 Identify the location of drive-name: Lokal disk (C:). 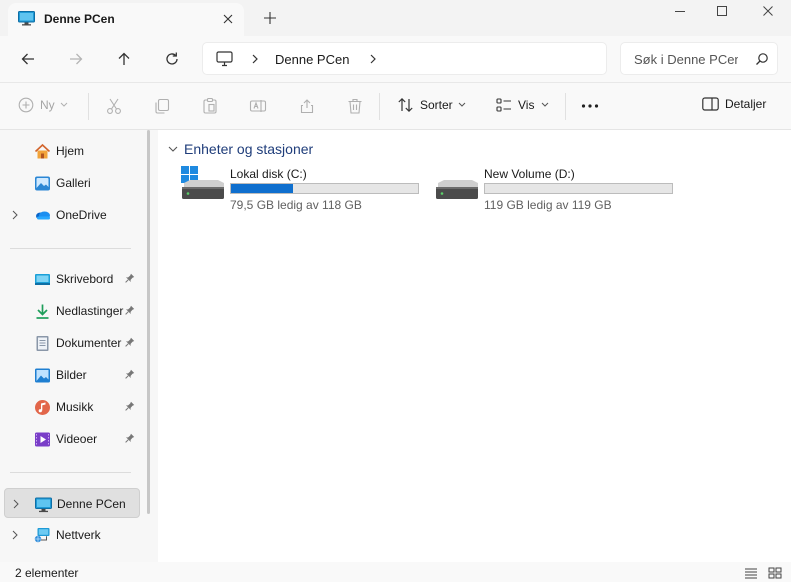
(268, 174).